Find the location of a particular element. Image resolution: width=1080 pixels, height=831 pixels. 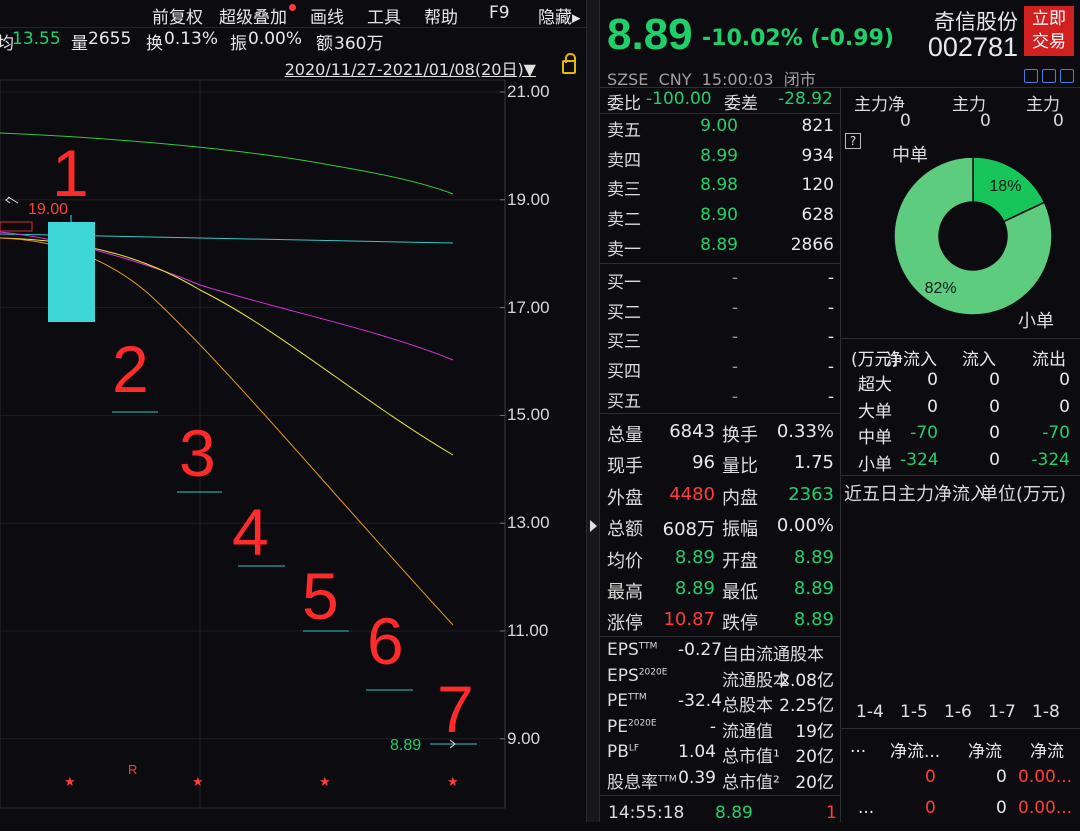

tab-1-5: 1-5 is located at coordinates (914, 712).